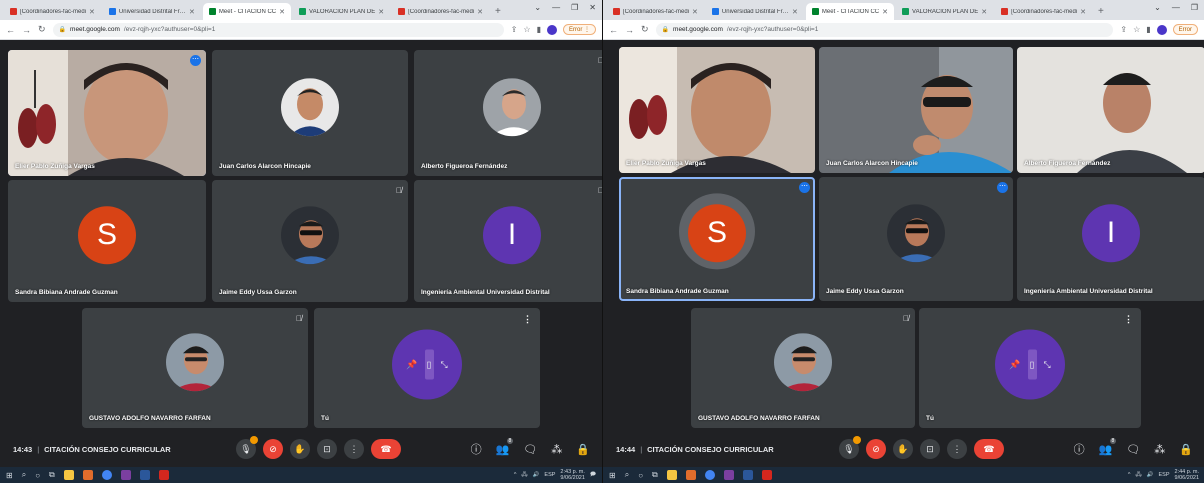 The width and height of the screenshot is (1204, 483). I want to click on participant-tile: ⋯ Jaime Eddy Ussa Garzon, so click(916, 239).